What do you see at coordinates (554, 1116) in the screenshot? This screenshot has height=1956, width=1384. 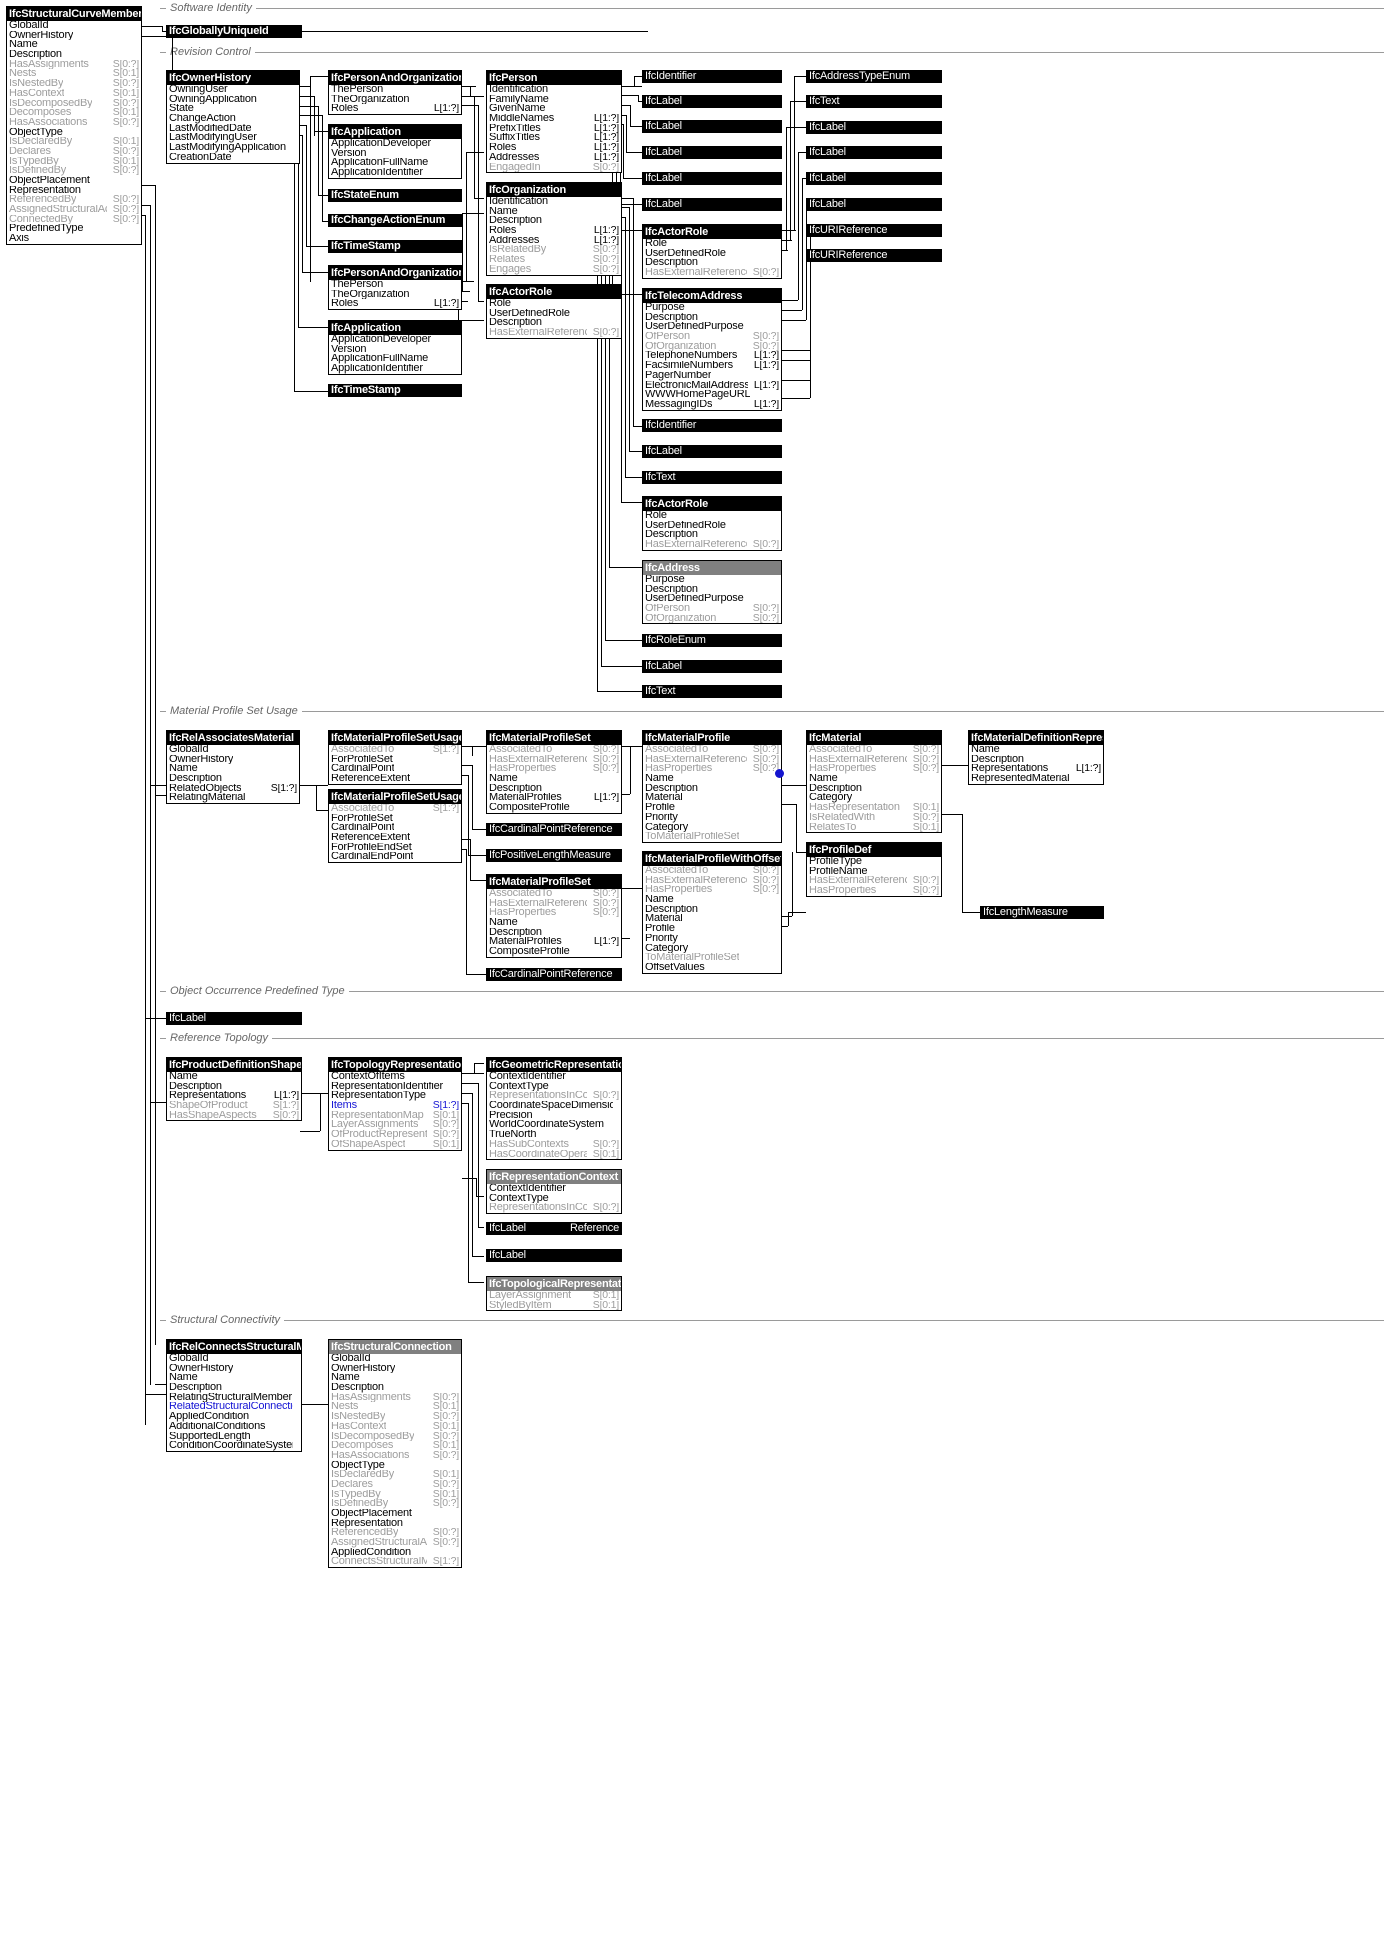 I see `attribute-row: Precision` at bounding box center [554, 1116].